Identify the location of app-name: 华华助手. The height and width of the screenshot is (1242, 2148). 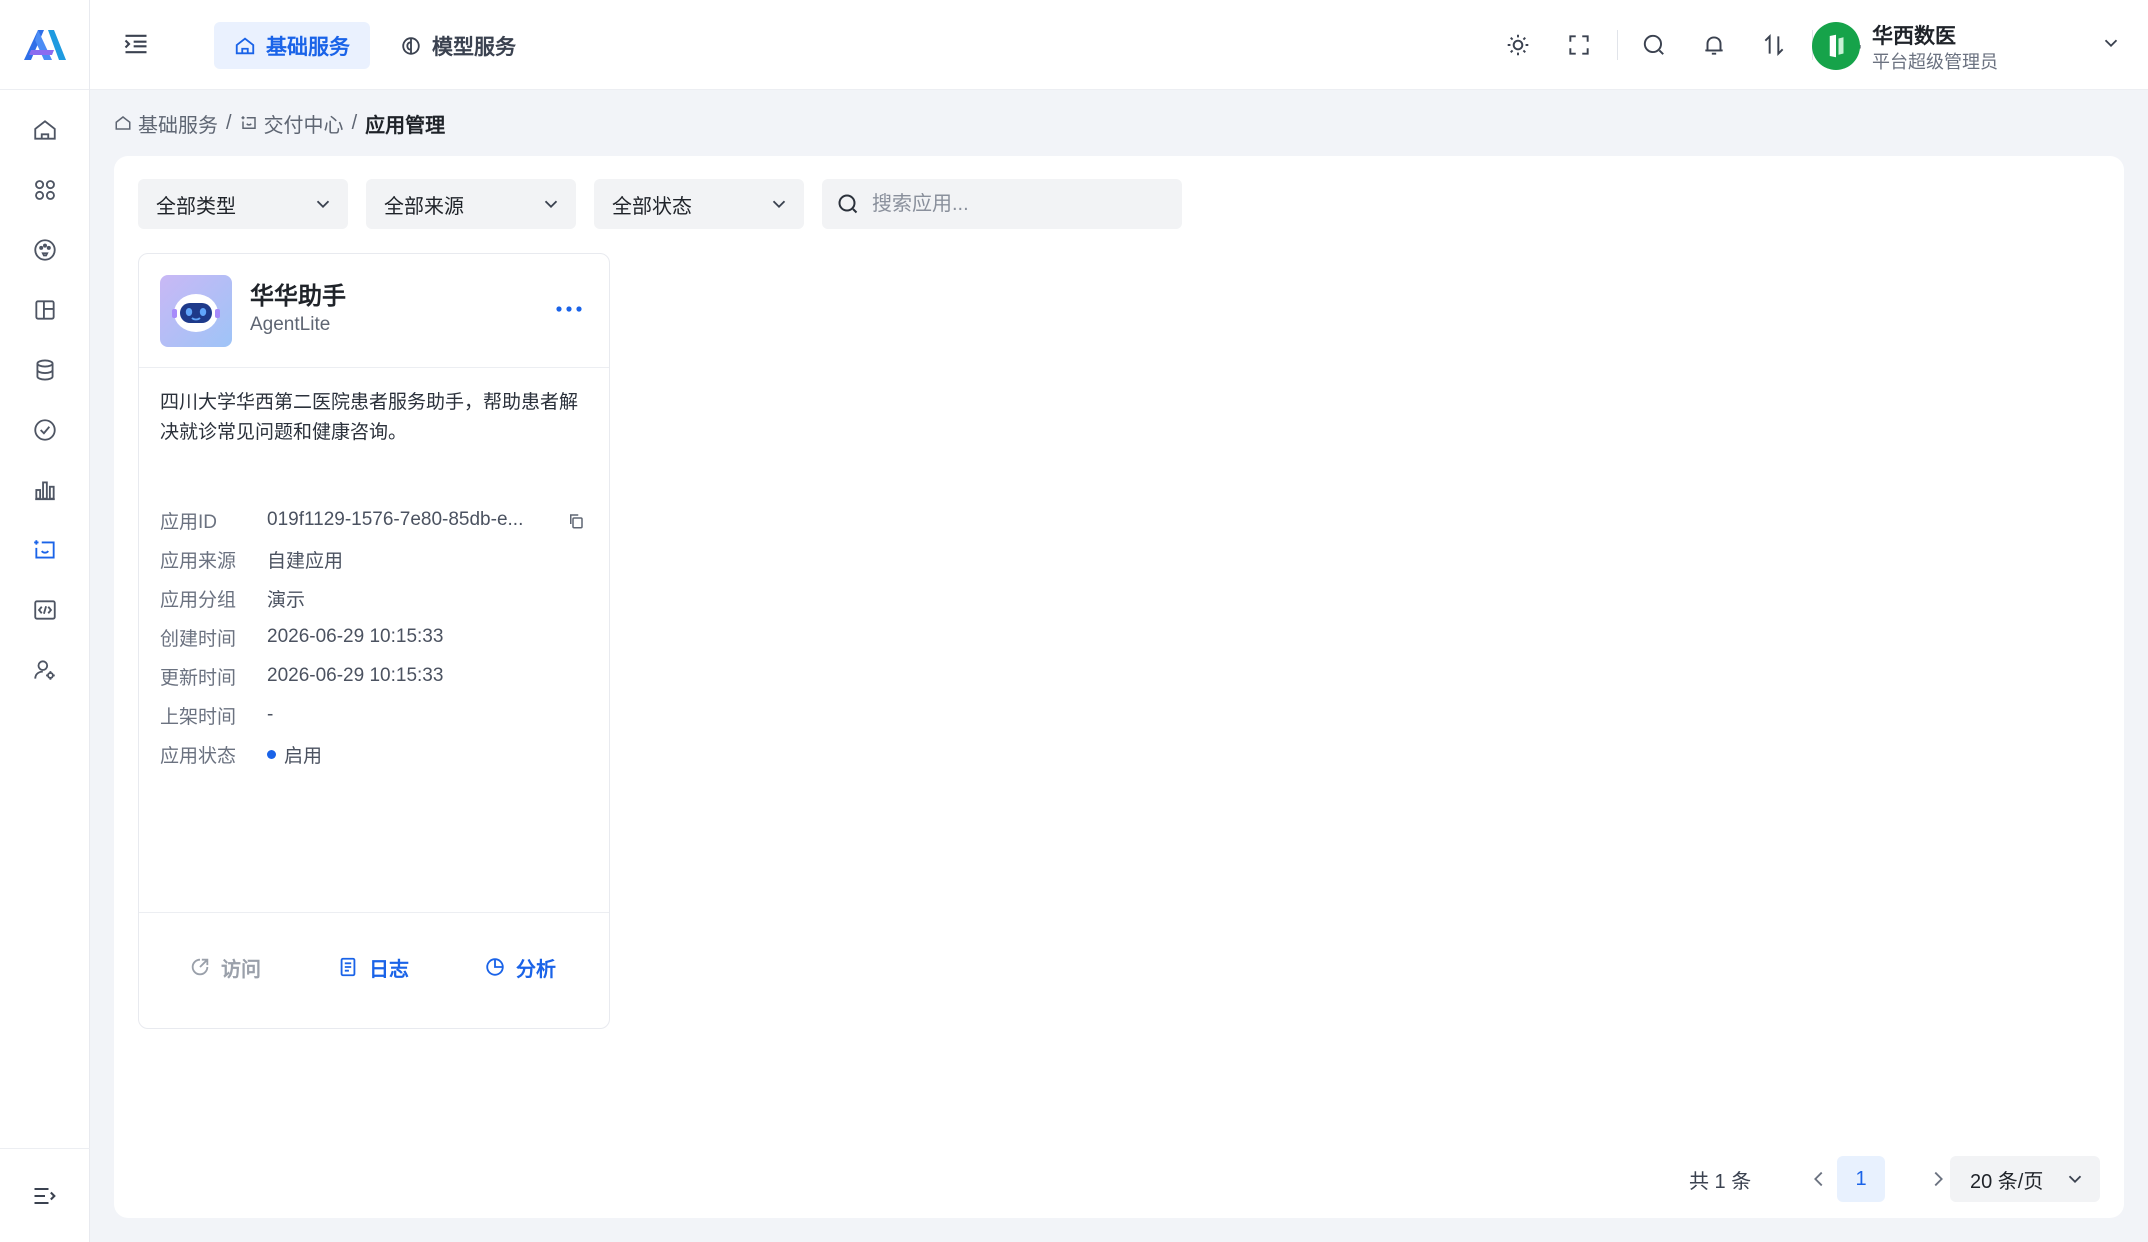
(298, 296).